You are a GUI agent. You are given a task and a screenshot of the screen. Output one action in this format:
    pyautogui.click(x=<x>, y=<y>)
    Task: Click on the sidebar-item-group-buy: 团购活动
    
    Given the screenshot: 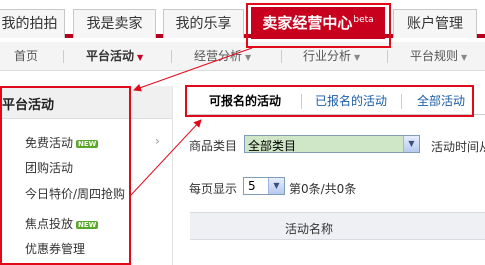 What is the action you would take?
    pyautogui.click(x=49, y=167)
    